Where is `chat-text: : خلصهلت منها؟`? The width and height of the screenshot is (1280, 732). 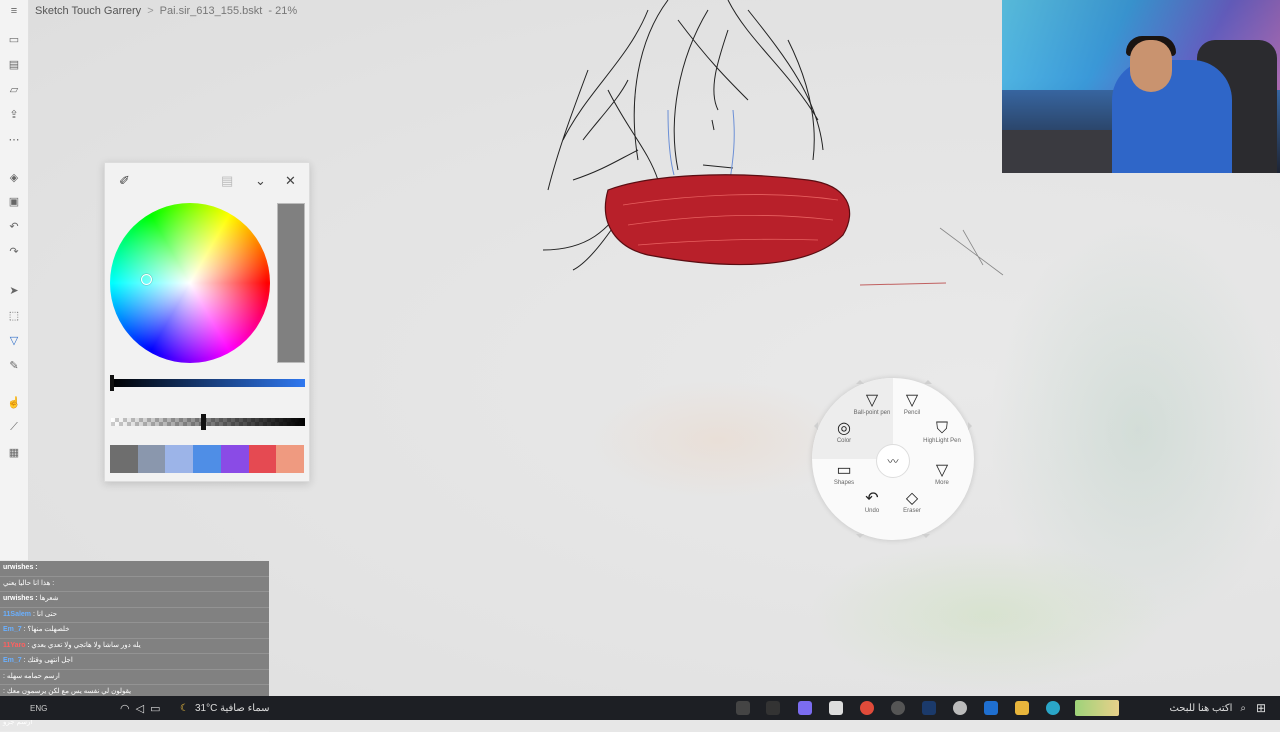 chat-text: : خلصهلت منها؟ is located at coordinates (46, 629).